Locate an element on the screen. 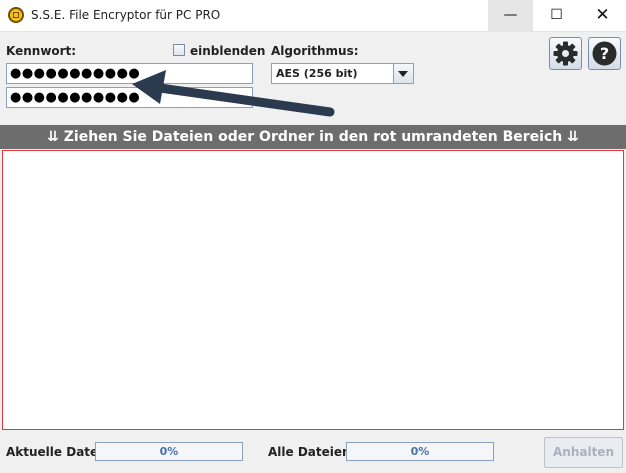 This screenshot has height=473, width=626. password-field: ●●●●●●●●●●● is located at coordinates (129, 73).